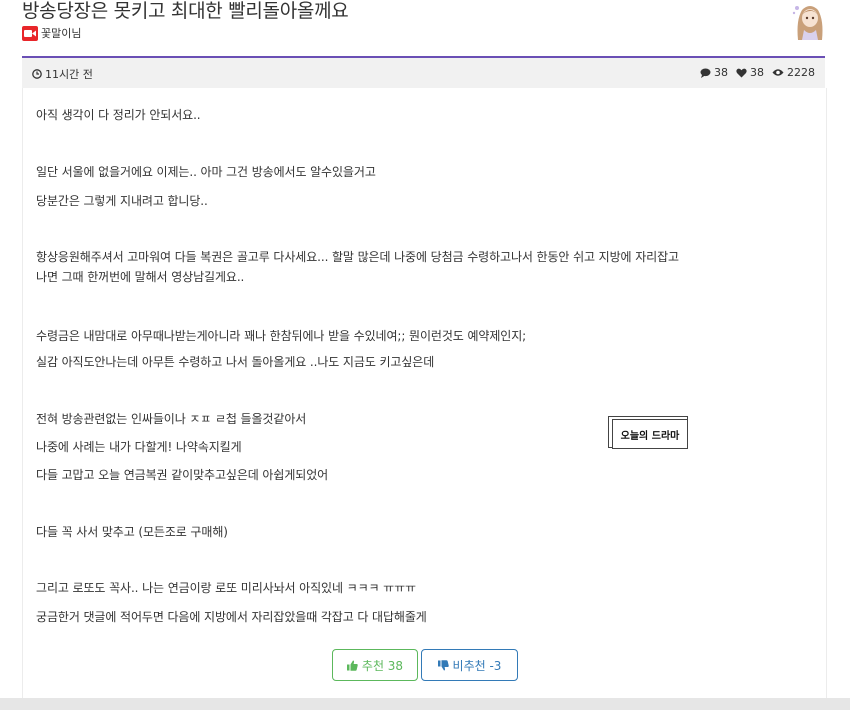 The height and width of the screenshot is (710, 850). Describe the element at coordinates (382, 665) in the screenshot. I see `upvote-label: 추천 38` at that location.